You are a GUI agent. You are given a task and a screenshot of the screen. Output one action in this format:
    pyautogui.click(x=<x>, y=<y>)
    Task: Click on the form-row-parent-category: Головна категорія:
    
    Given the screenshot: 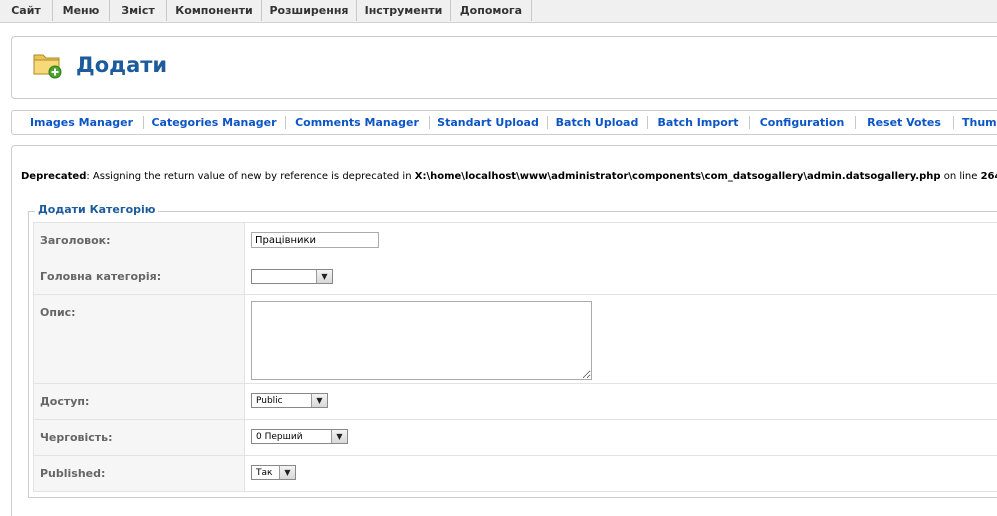 What is the action you would take?
    pyautogui.click(x=515, y=277)
    